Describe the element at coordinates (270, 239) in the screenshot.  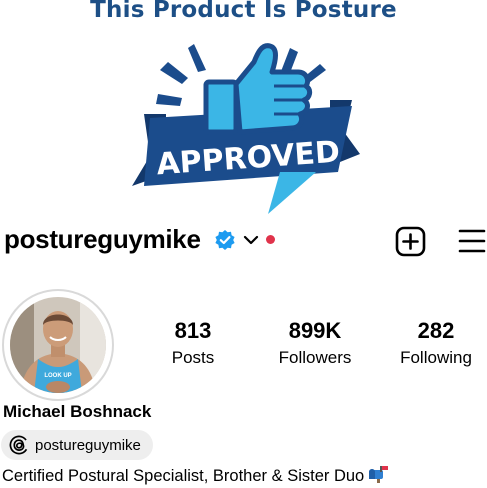
I see `notification-dot` at that location.